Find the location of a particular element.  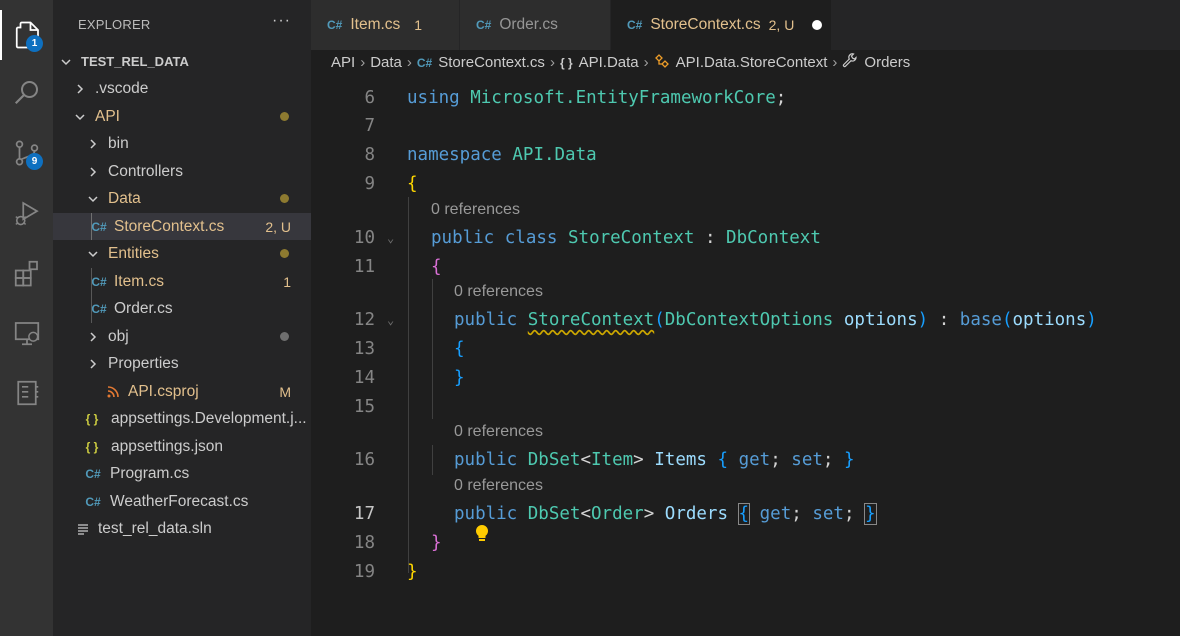

tree-item-label: Controllers is located at coordinates (145, 171).